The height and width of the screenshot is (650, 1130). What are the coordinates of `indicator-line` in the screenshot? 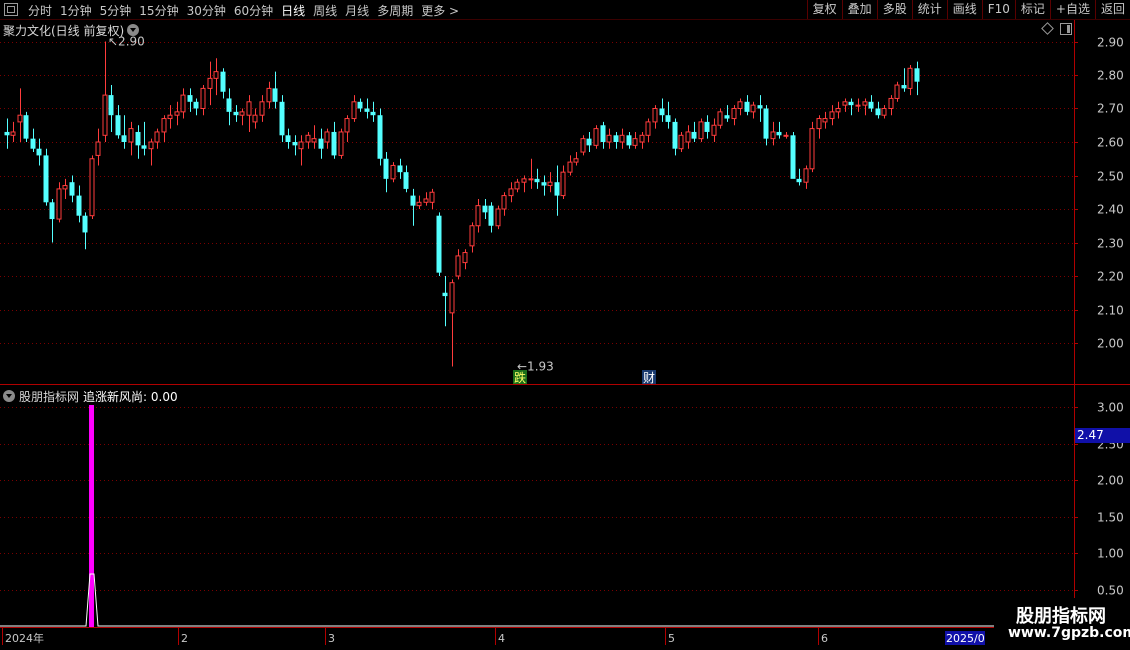 It's located at (537, 600).